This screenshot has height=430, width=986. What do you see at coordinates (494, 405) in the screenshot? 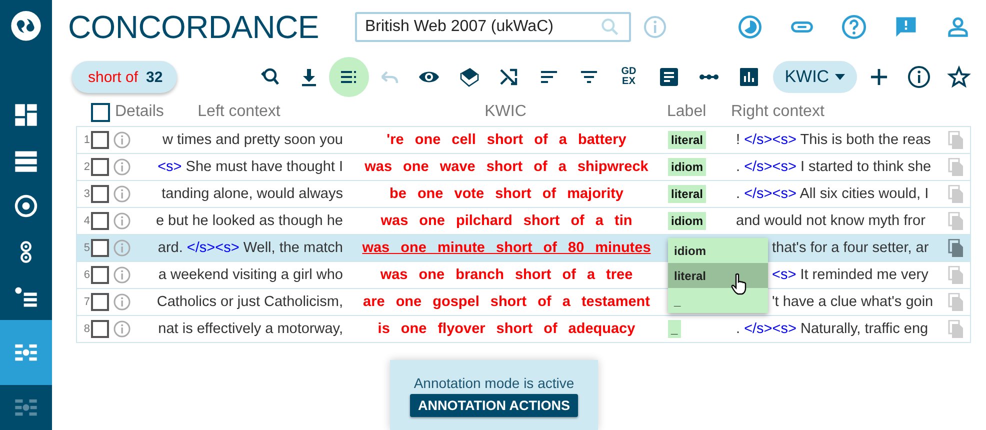
I see `annotation-actions-button: ANNOTATION ACTIONS` at bounding box center [494, 405].